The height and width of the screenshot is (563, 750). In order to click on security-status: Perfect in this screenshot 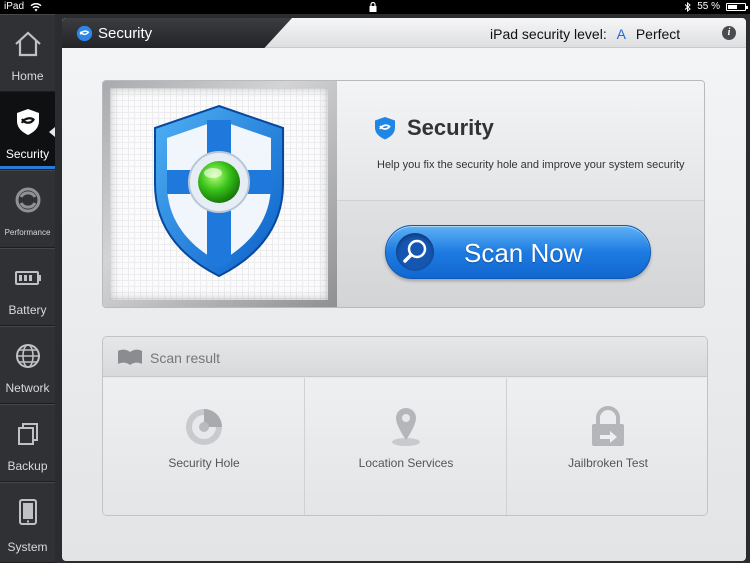, I will do `click(658, 34)`.